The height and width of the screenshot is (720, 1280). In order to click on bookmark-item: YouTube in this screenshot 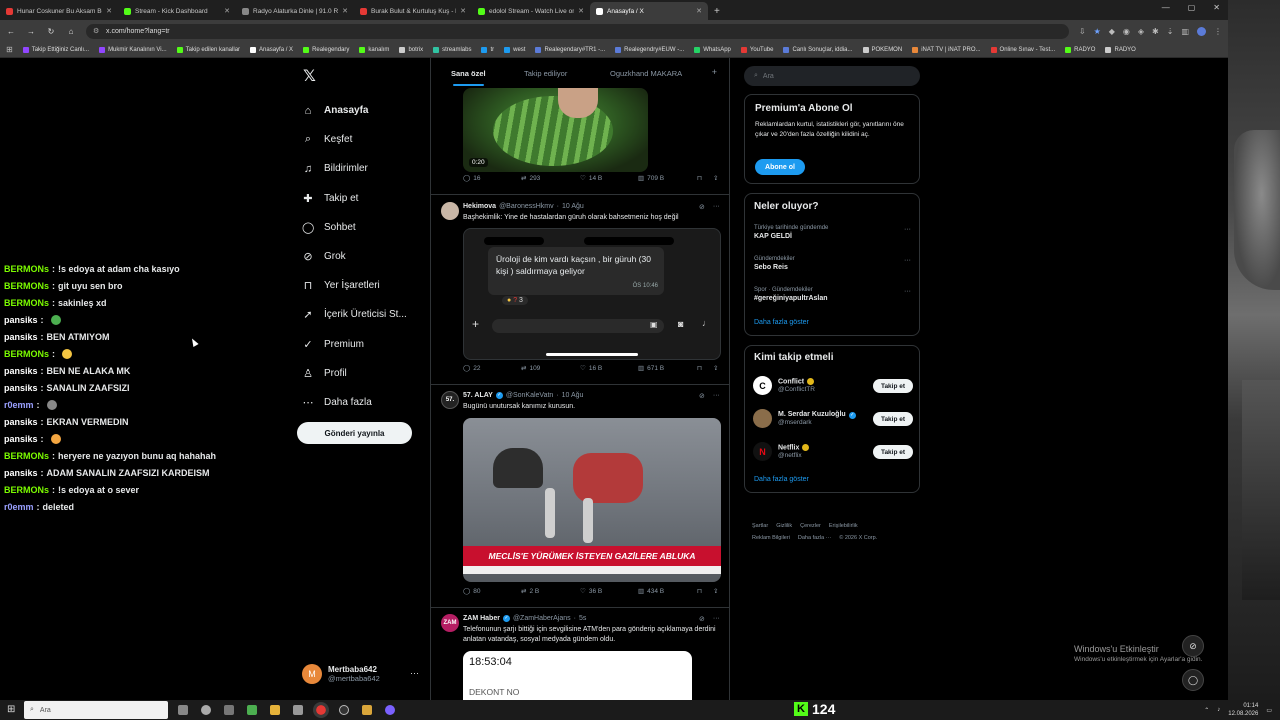, I will do `click(756, 49)`.